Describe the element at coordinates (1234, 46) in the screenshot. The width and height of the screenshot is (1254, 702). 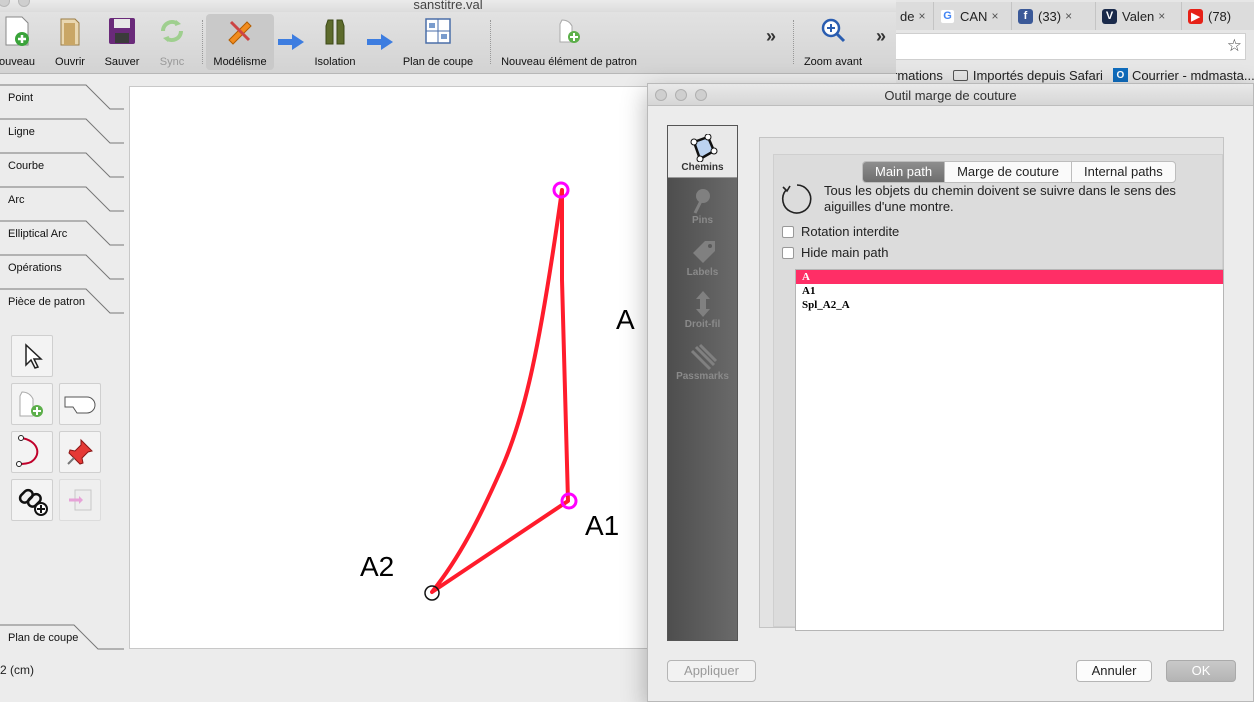
I see `bookmark-star-icon: ☆` at that location.